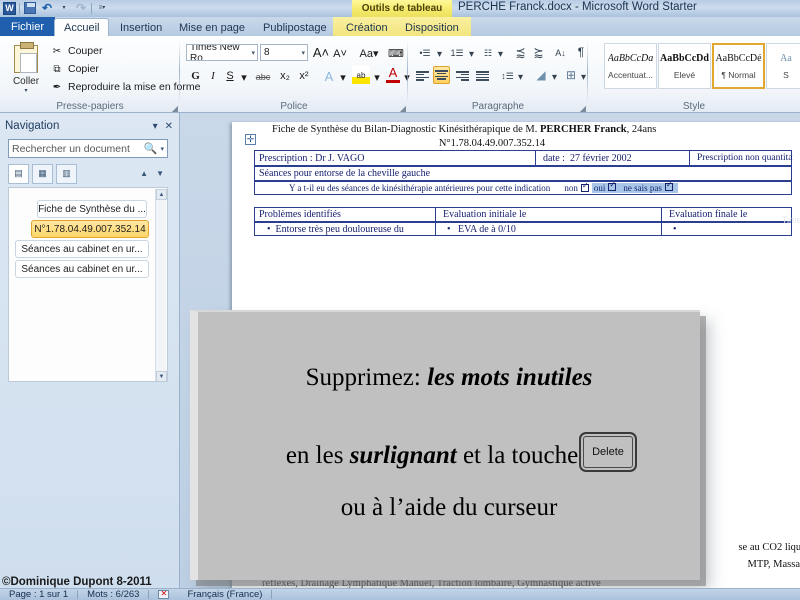  Describe the element at coordinates (82, 27) in the screenshot. I see `tab-accueil: Accueil` at that location.